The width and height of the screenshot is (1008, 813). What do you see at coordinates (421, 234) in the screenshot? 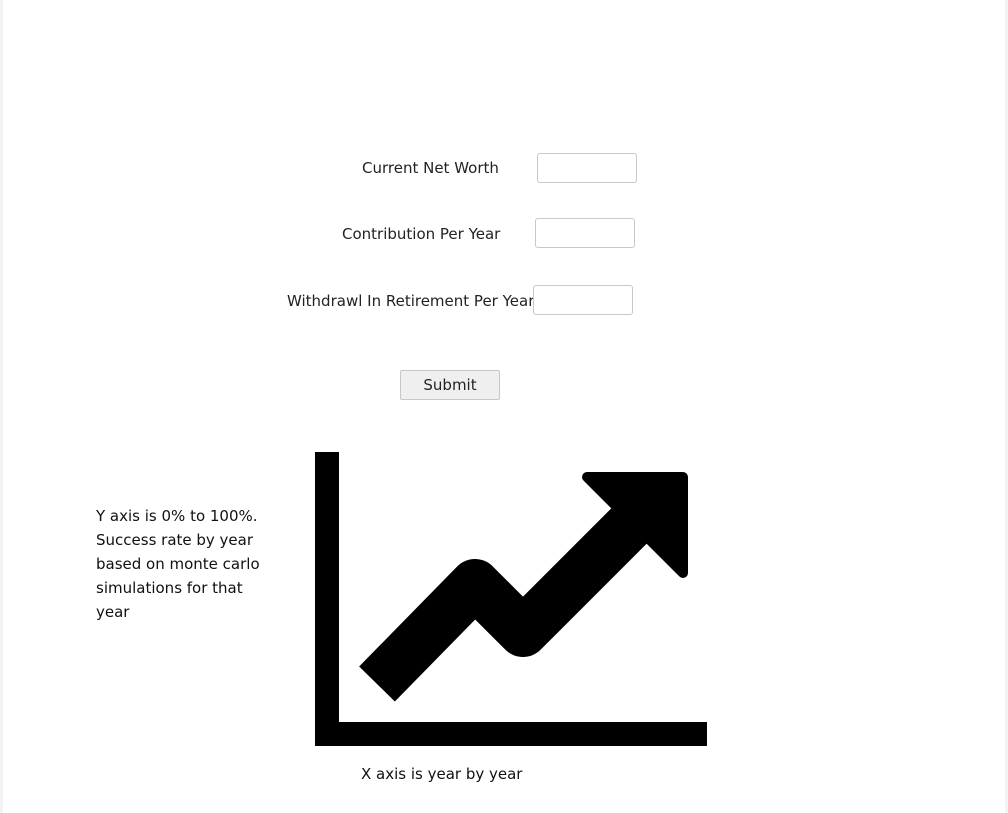
I see `contribution-per-year-label: Contribution Per Year` at bounding box center [421, 234].